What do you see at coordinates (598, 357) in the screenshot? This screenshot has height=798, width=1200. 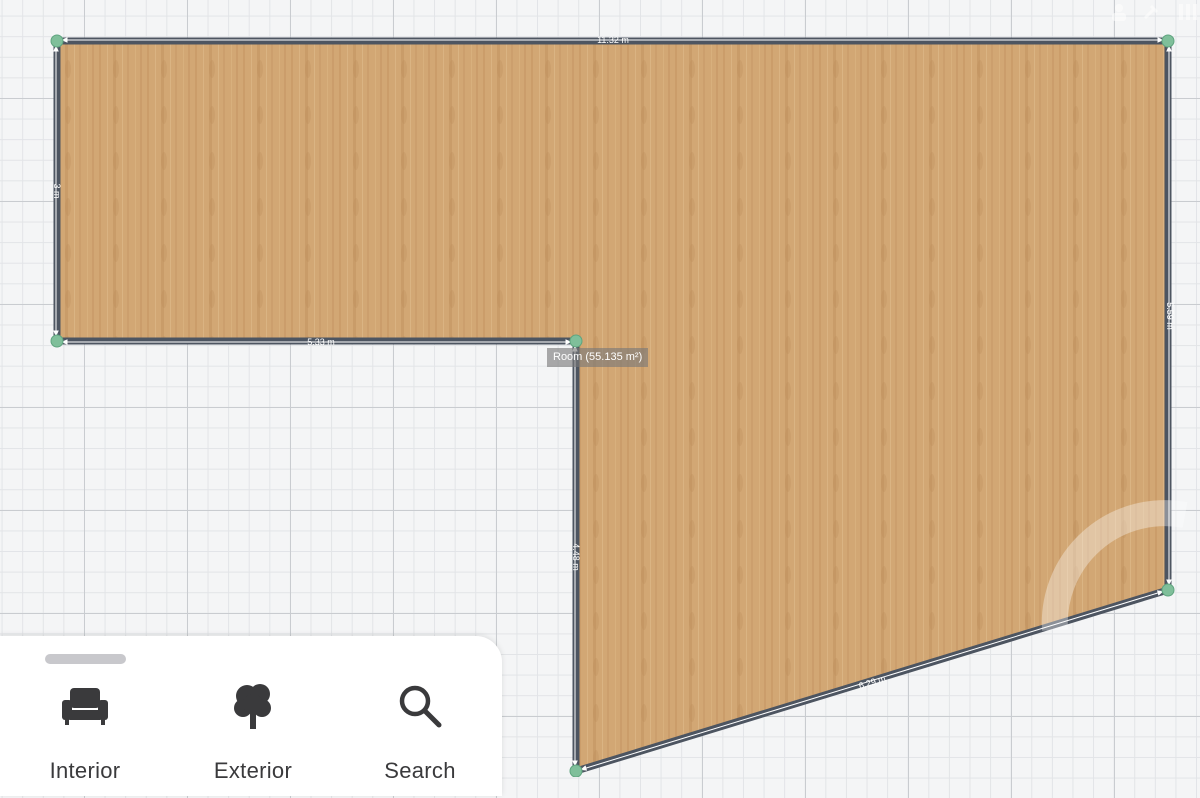 I see `room-area-label: Room (55.135 m²)` at bounding box center [598, 357].